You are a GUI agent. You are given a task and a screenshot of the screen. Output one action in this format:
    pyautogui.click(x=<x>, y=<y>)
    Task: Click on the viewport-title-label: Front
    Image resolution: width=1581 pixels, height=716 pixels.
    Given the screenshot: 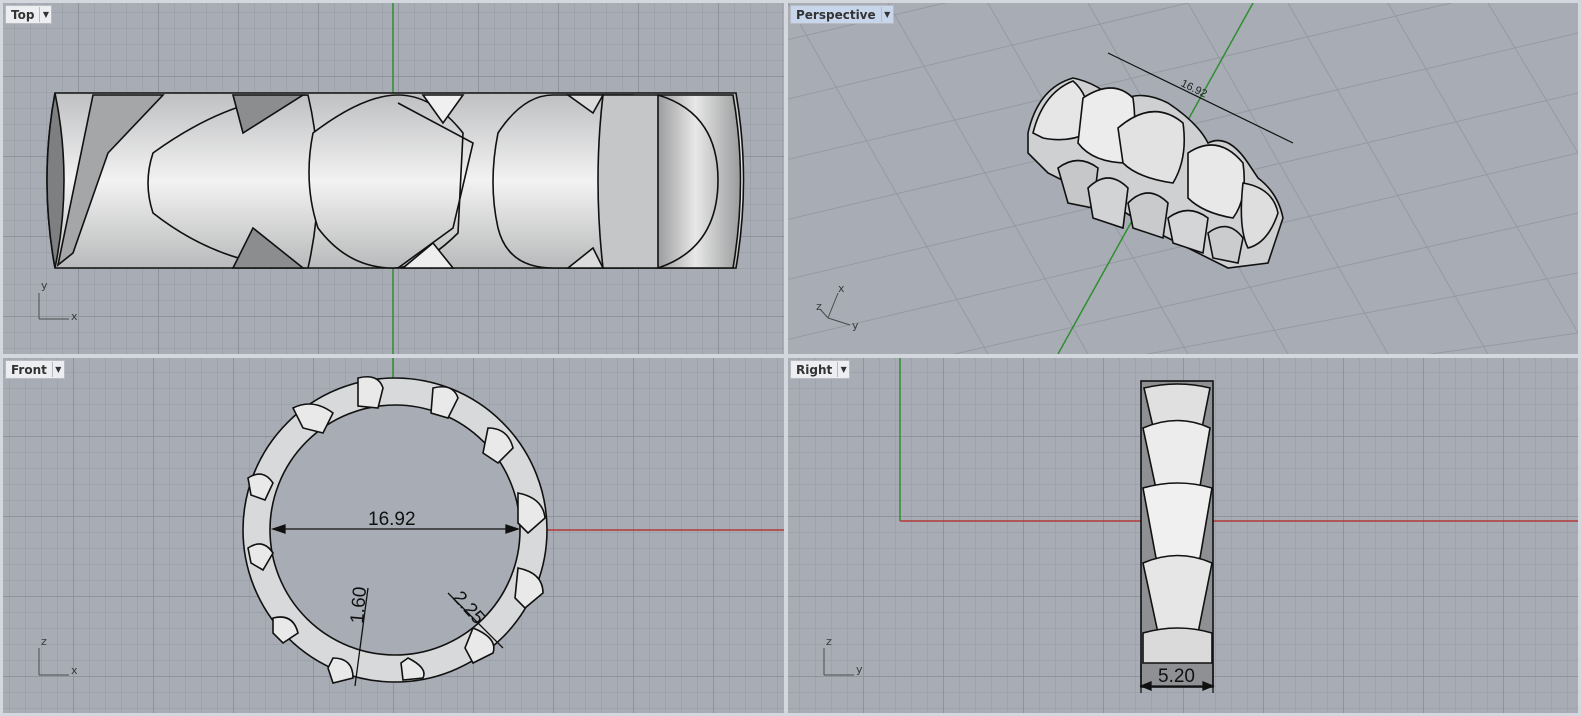 What is the action you would take?
    pyautogui.click(x=29, y=369)
    